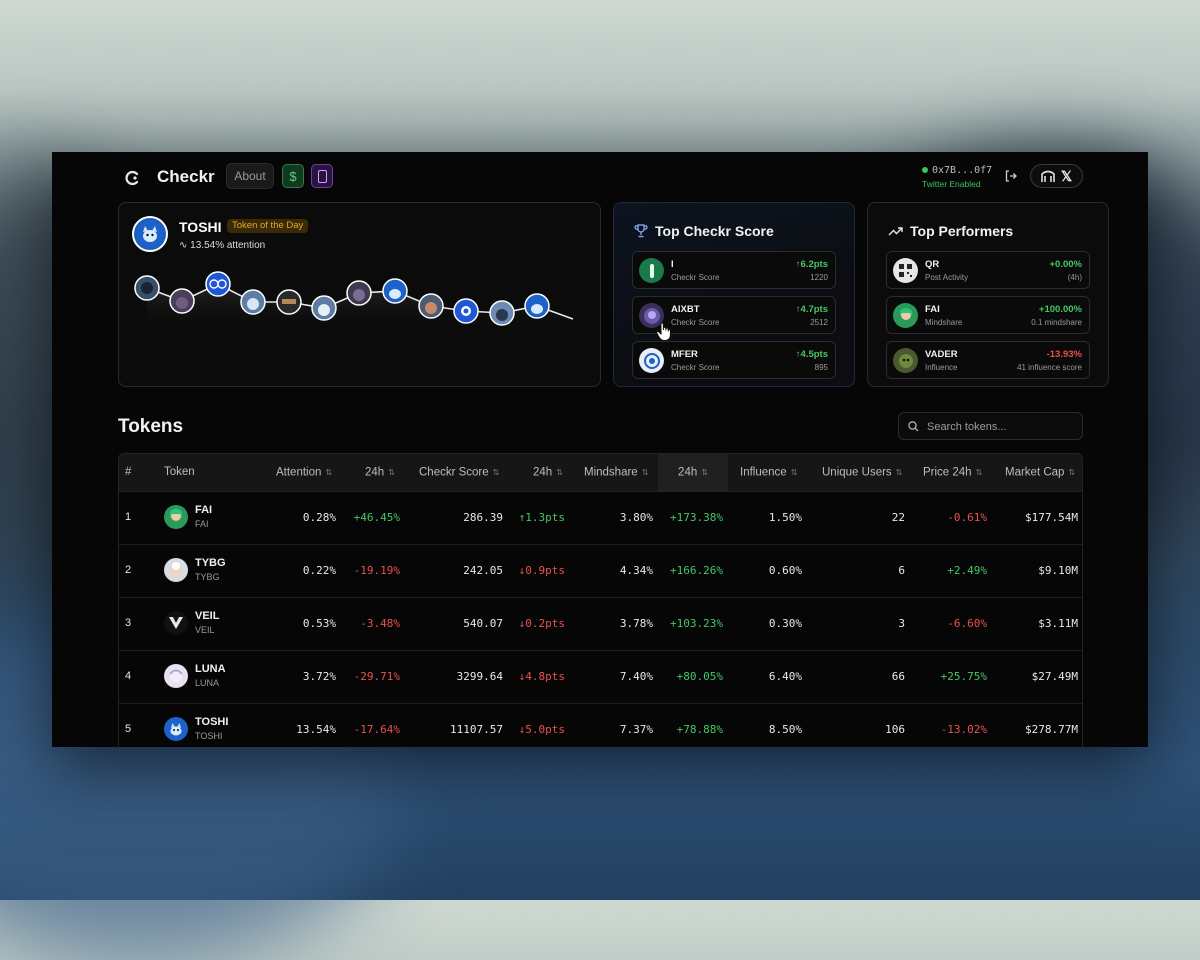 This screenshot has height=960, width=1200. What do you see at coordinates (541, 676) in the screenshot?
I see `cell-score-24h: ↓4.8pts` at bounding box center [541, 676].